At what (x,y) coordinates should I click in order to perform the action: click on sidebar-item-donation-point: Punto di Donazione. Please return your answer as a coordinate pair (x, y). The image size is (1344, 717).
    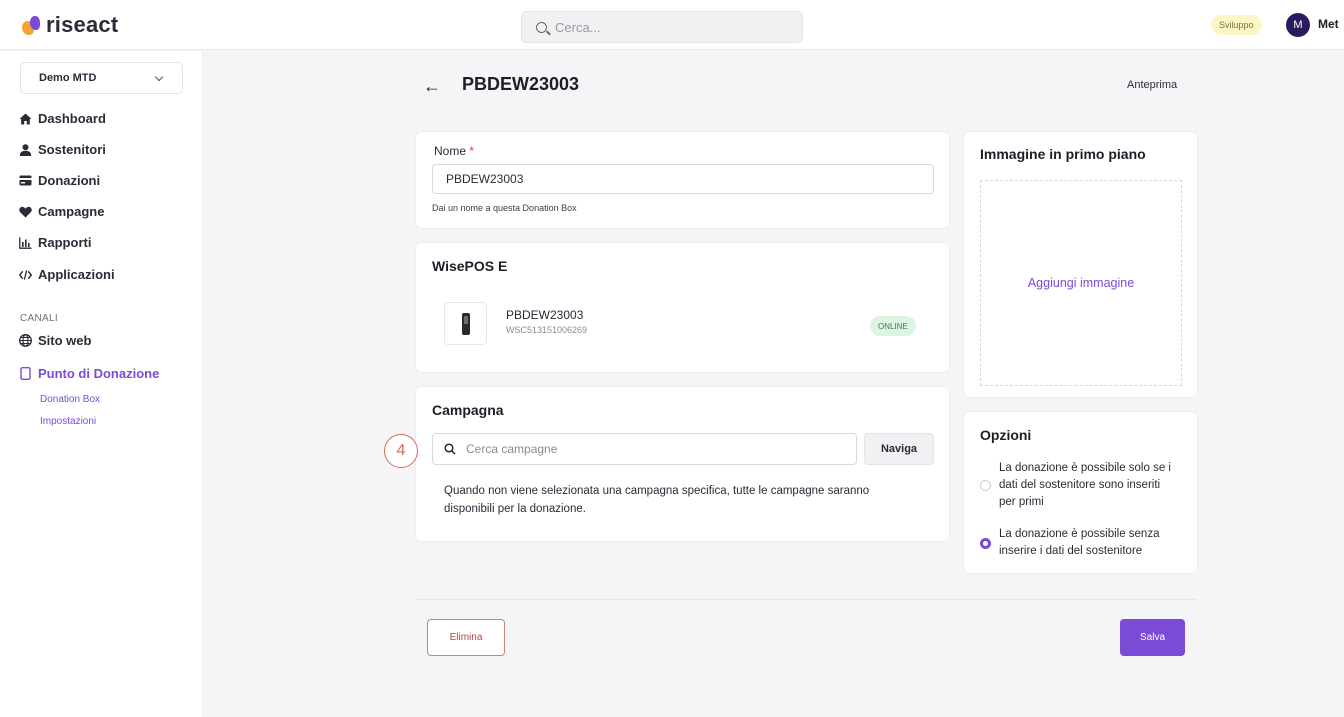
    Looking at the image, I should click on (89, 373).